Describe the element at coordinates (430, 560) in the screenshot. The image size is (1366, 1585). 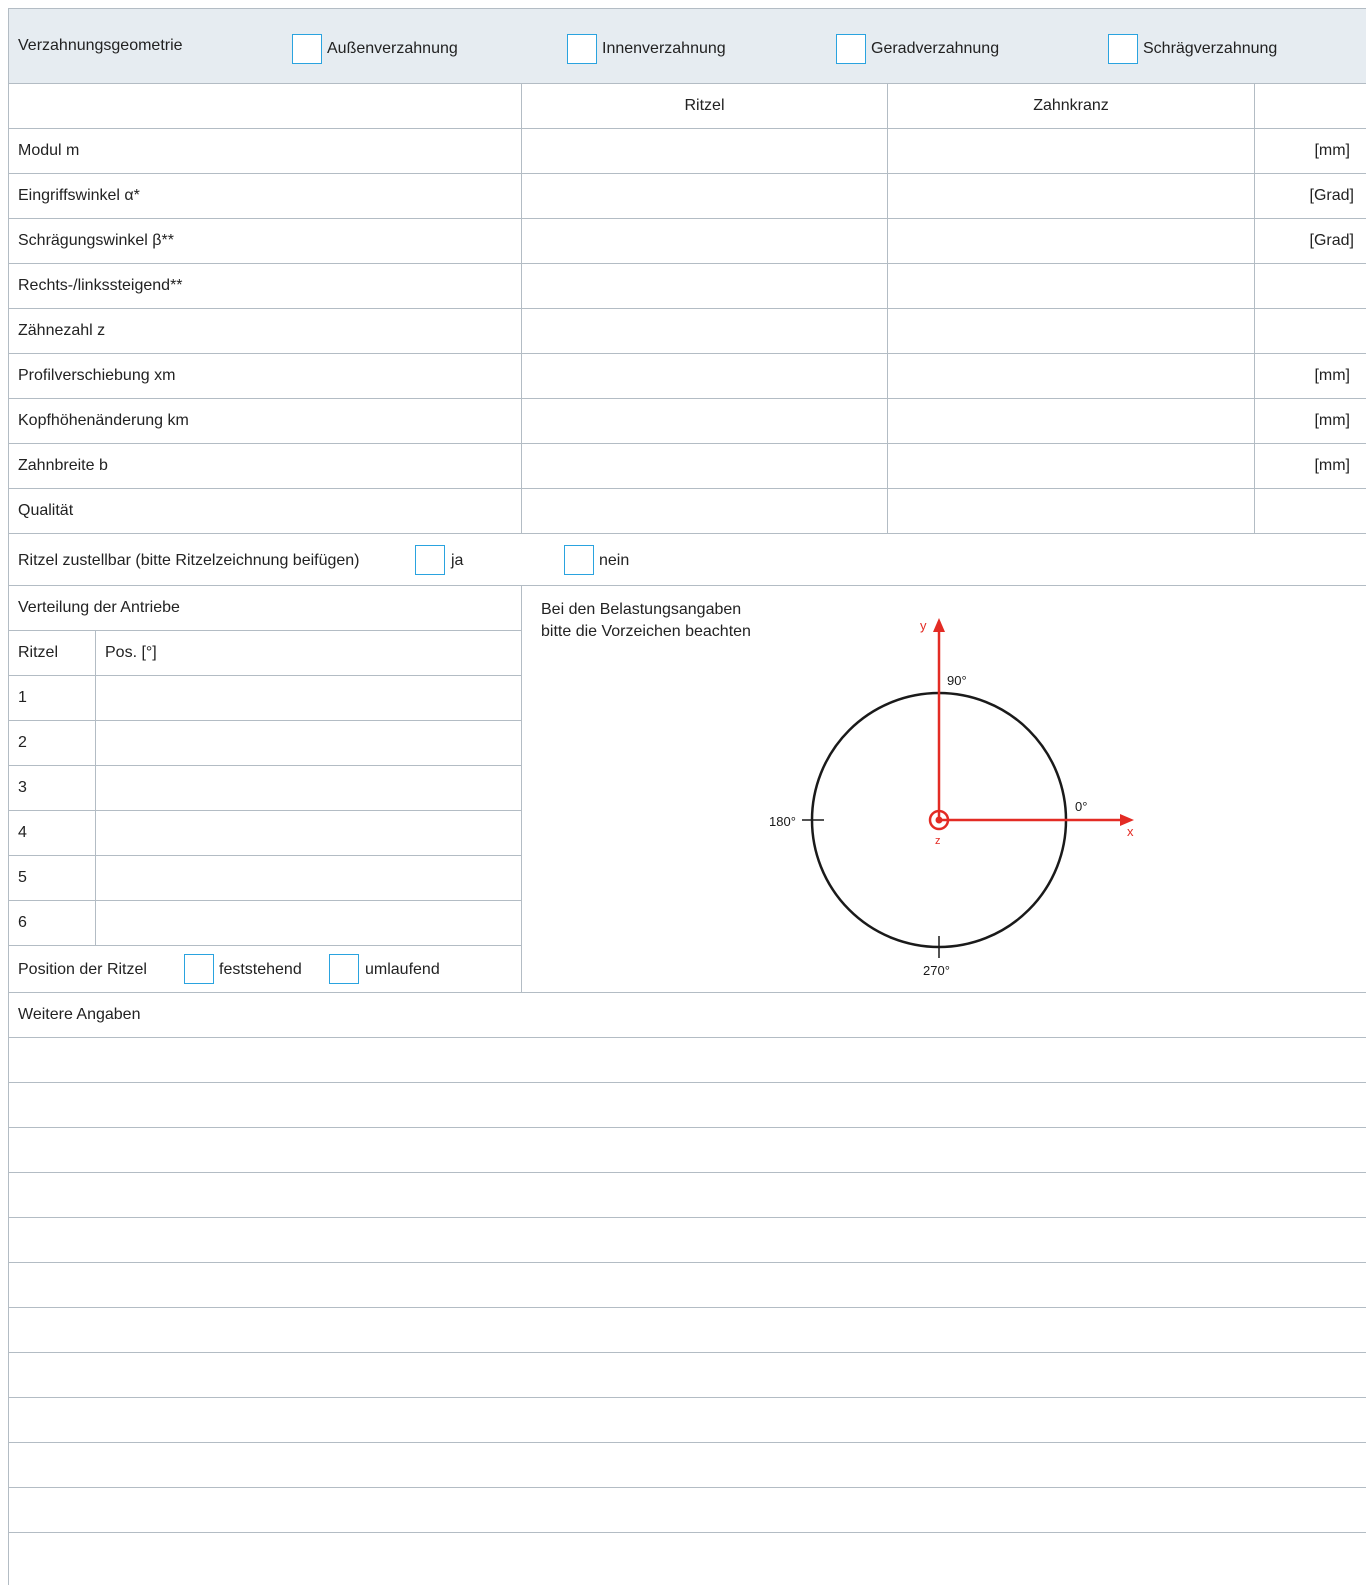
I see `checkbox-zustellbar-ja` at that location.